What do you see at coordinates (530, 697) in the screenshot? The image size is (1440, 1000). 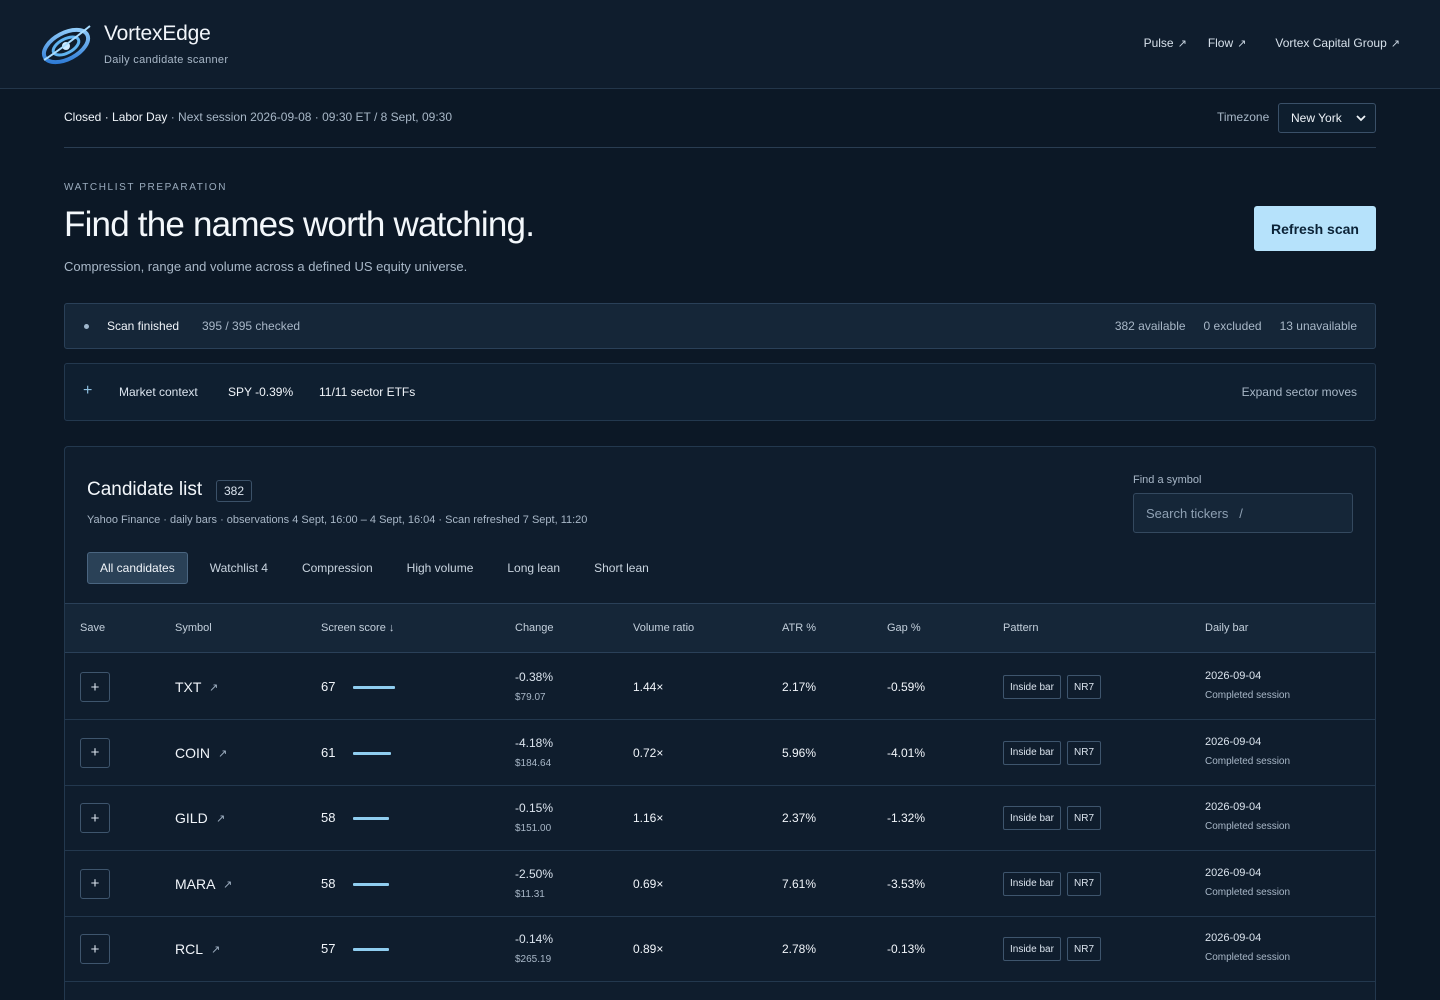 I see `price: $79.07` at bounding box center [530, 697].